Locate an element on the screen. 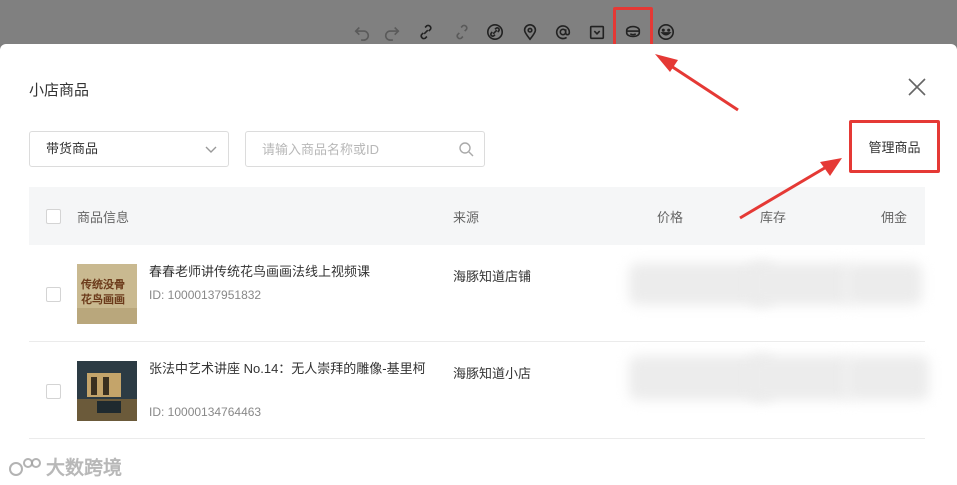 Image resolution: width=957 pixels, height=485 pixels. header-source: 来源 is located at coordinates (466, 217).